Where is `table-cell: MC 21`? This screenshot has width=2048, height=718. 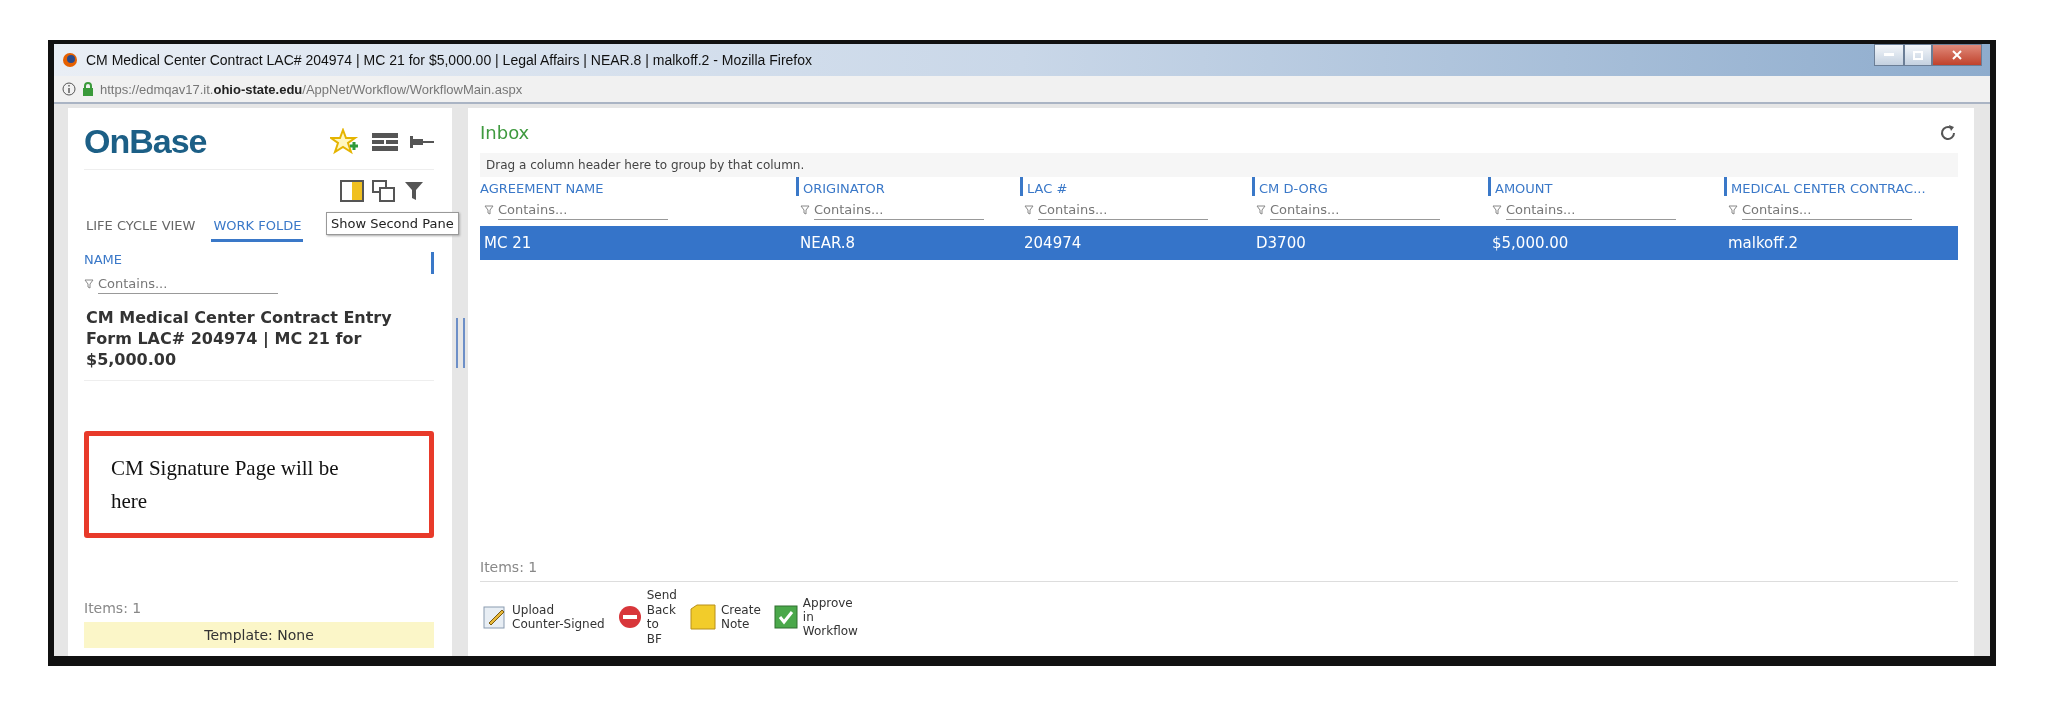
table-cell: MC 21 is located at coordinates (638, 243).